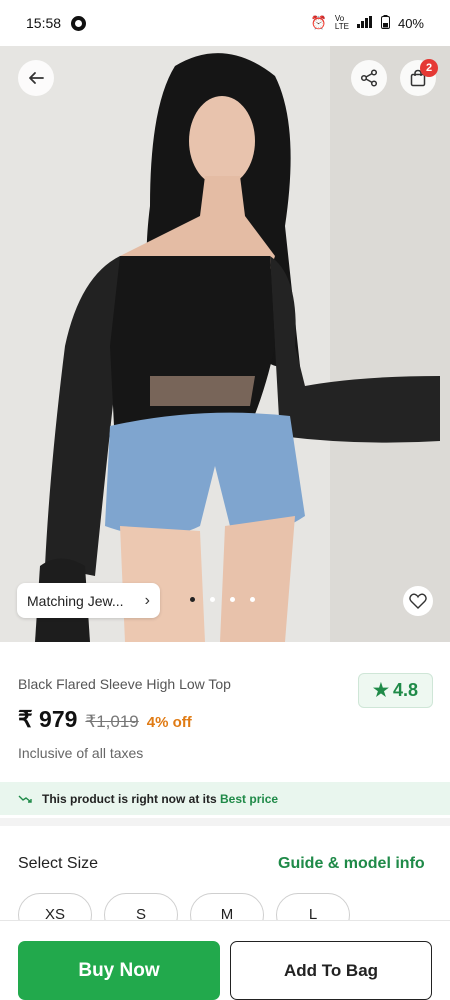 This screenshot has width=450, height=1000. I want to click on status-time: 15:58, so click(44, 23).